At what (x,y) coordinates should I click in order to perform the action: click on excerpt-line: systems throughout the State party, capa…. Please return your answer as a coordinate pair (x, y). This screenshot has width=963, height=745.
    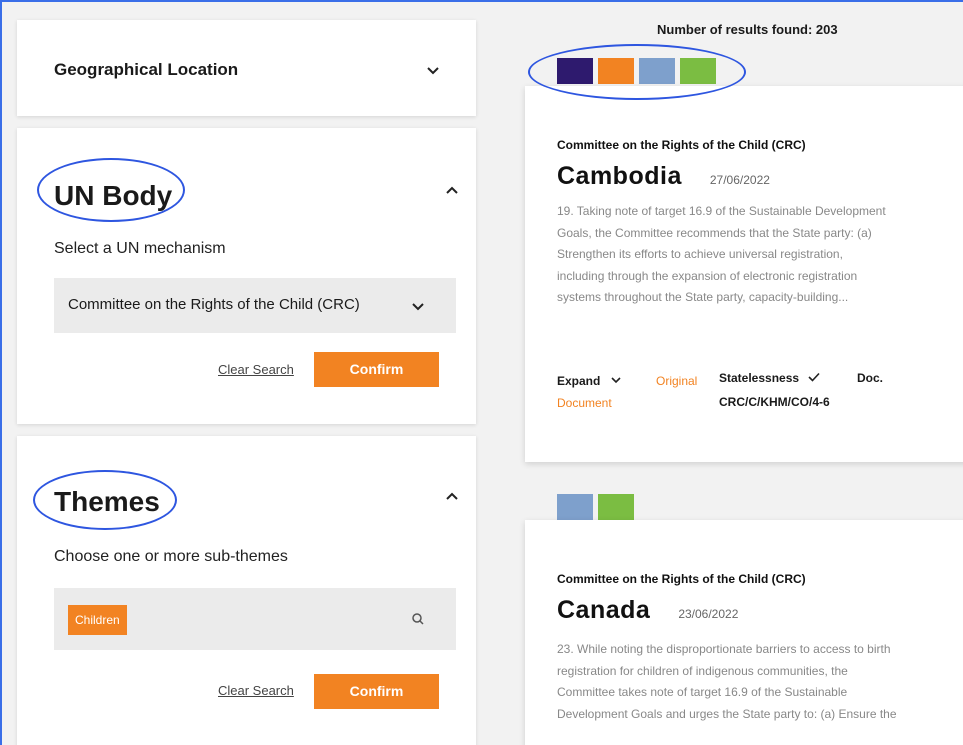
    Looking at the image, I should click on (703, 297).